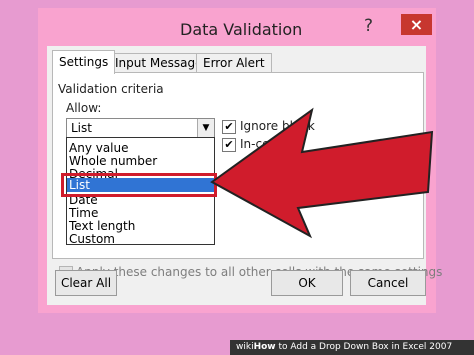 This screenshot has height=355, width=474. What do you see at coordinates (86, 283) in the screenshot?
I see `clear-all-button: Clear All` at bounding box center [86, 283].